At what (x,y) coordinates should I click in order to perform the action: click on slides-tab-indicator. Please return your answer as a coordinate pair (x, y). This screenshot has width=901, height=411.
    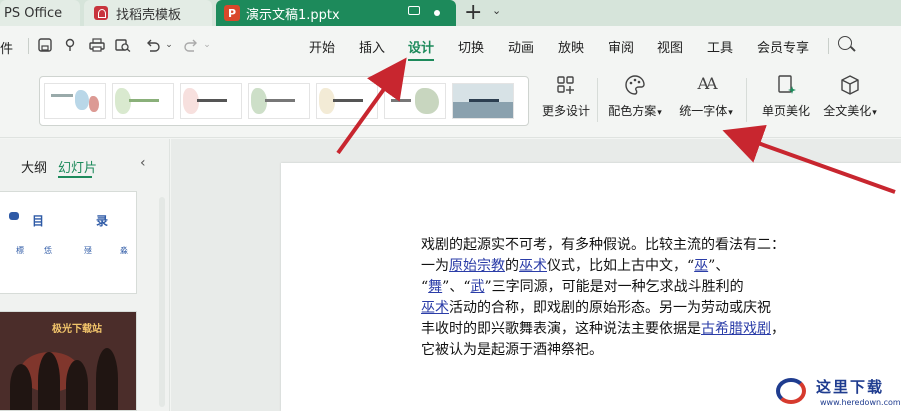
    Looking at the image, I should click on (75, 177).